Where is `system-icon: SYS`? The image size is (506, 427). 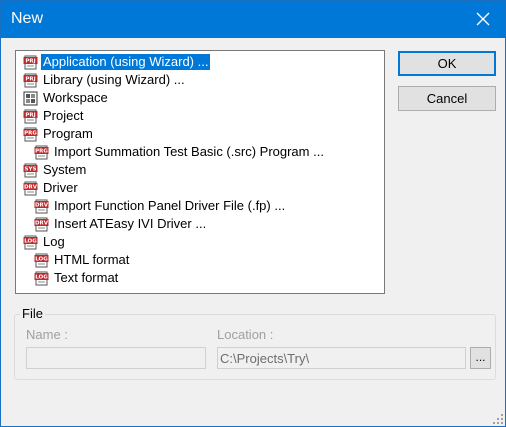
system-icon: SYS is located at coordinates (30, 170).